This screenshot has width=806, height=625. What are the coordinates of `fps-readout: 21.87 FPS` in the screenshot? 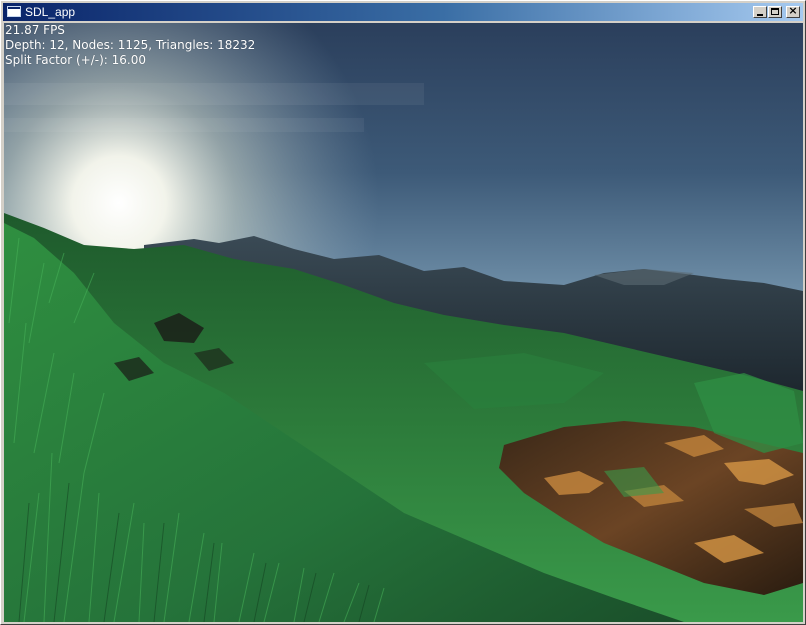 It's located at (35, 30).